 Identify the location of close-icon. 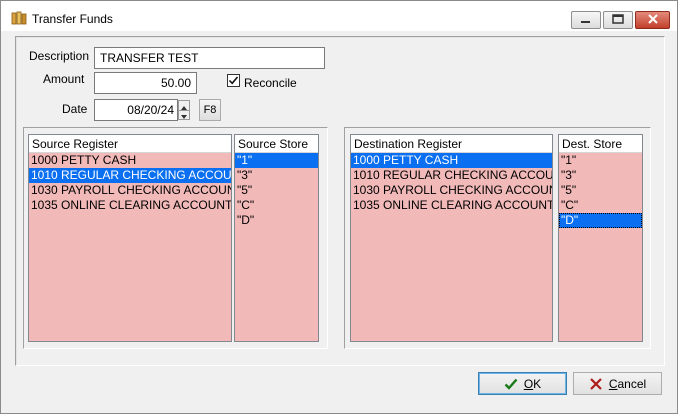
(652, 20).